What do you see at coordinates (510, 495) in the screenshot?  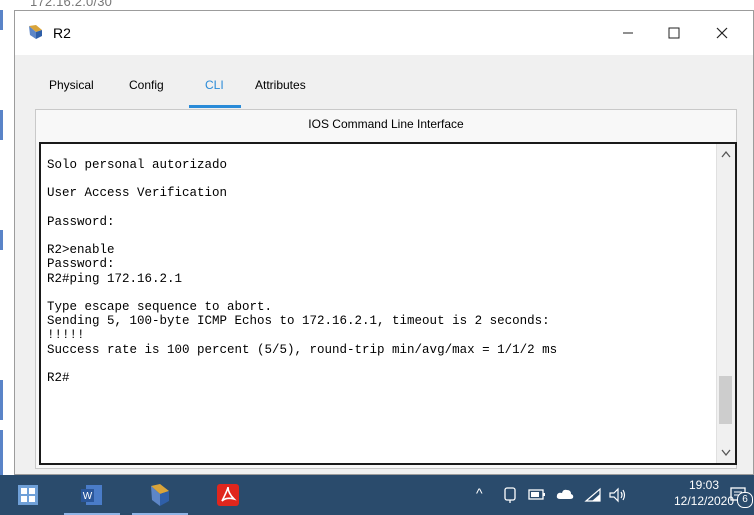 I see `tray-device-icon` at bounding box center [510, 495].